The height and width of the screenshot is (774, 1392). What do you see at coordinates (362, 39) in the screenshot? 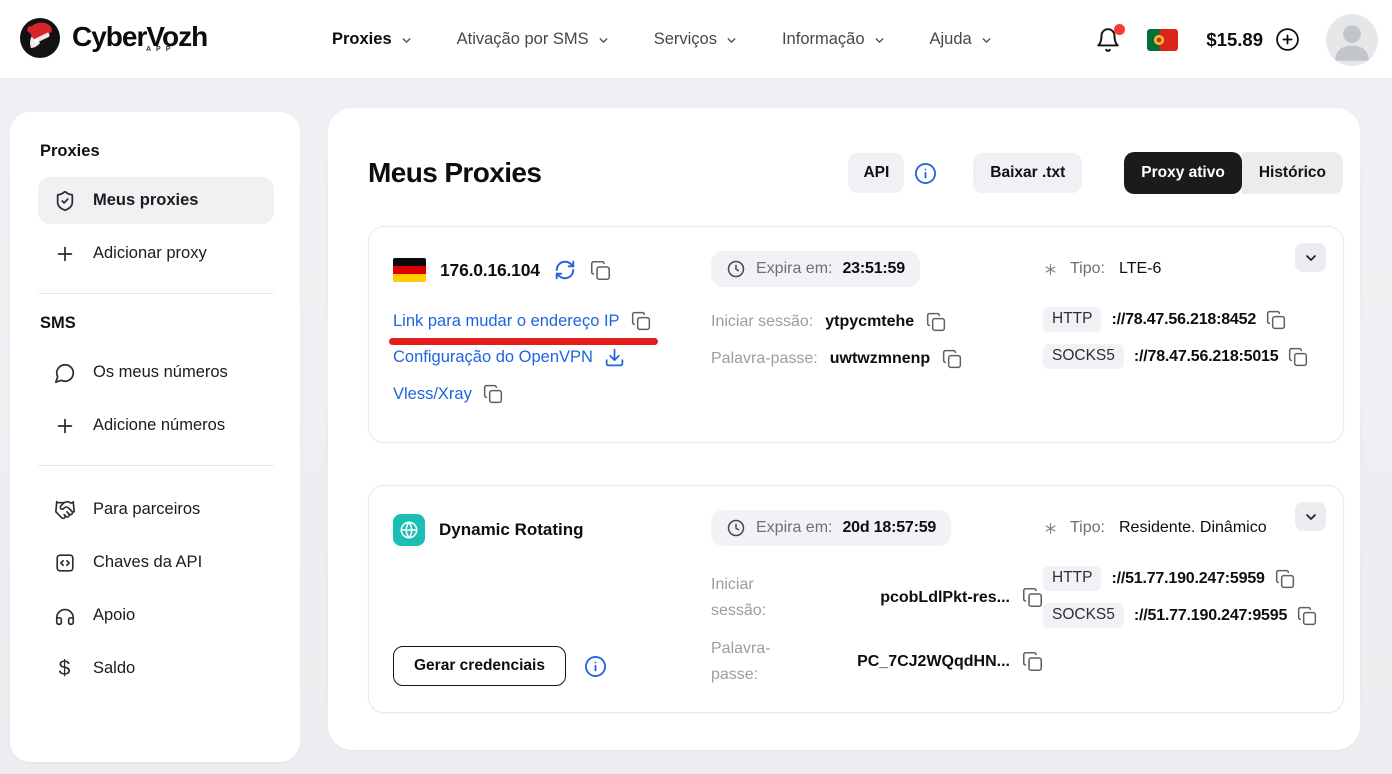
I see `nav-item-label: Proxies` at bounding box center [362, 39].